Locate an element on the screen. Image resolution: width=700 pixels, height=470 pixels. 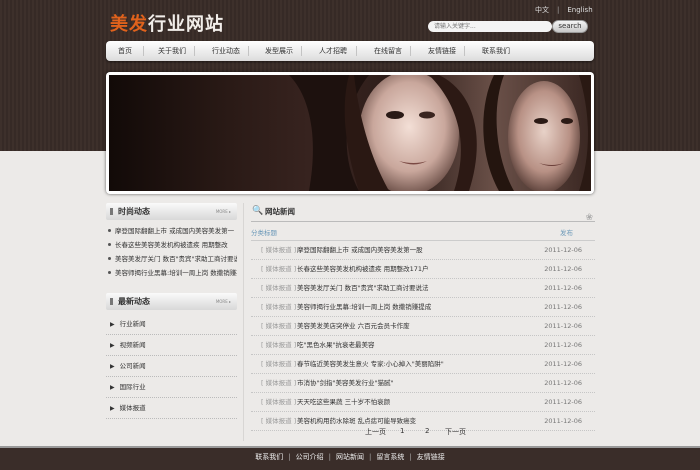
page-2-link: 2 is located at coordinates (427, 431).